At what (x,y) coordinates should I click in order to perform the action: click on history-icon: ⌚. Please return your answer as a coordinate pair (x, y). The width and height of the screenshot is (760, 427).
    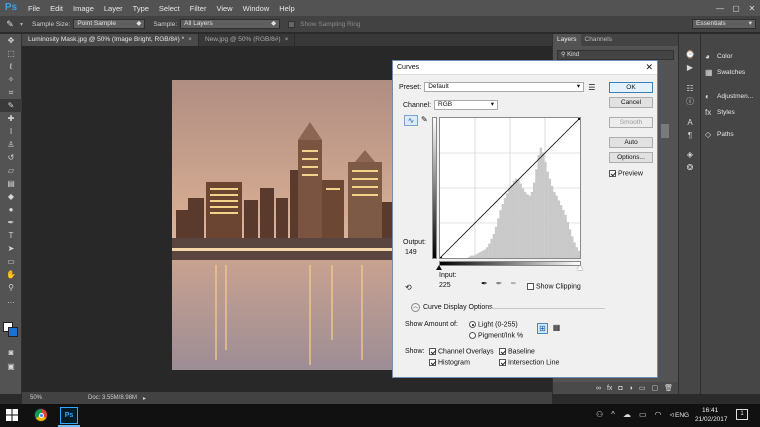
    Looking at the image, I should click on (690, 54).